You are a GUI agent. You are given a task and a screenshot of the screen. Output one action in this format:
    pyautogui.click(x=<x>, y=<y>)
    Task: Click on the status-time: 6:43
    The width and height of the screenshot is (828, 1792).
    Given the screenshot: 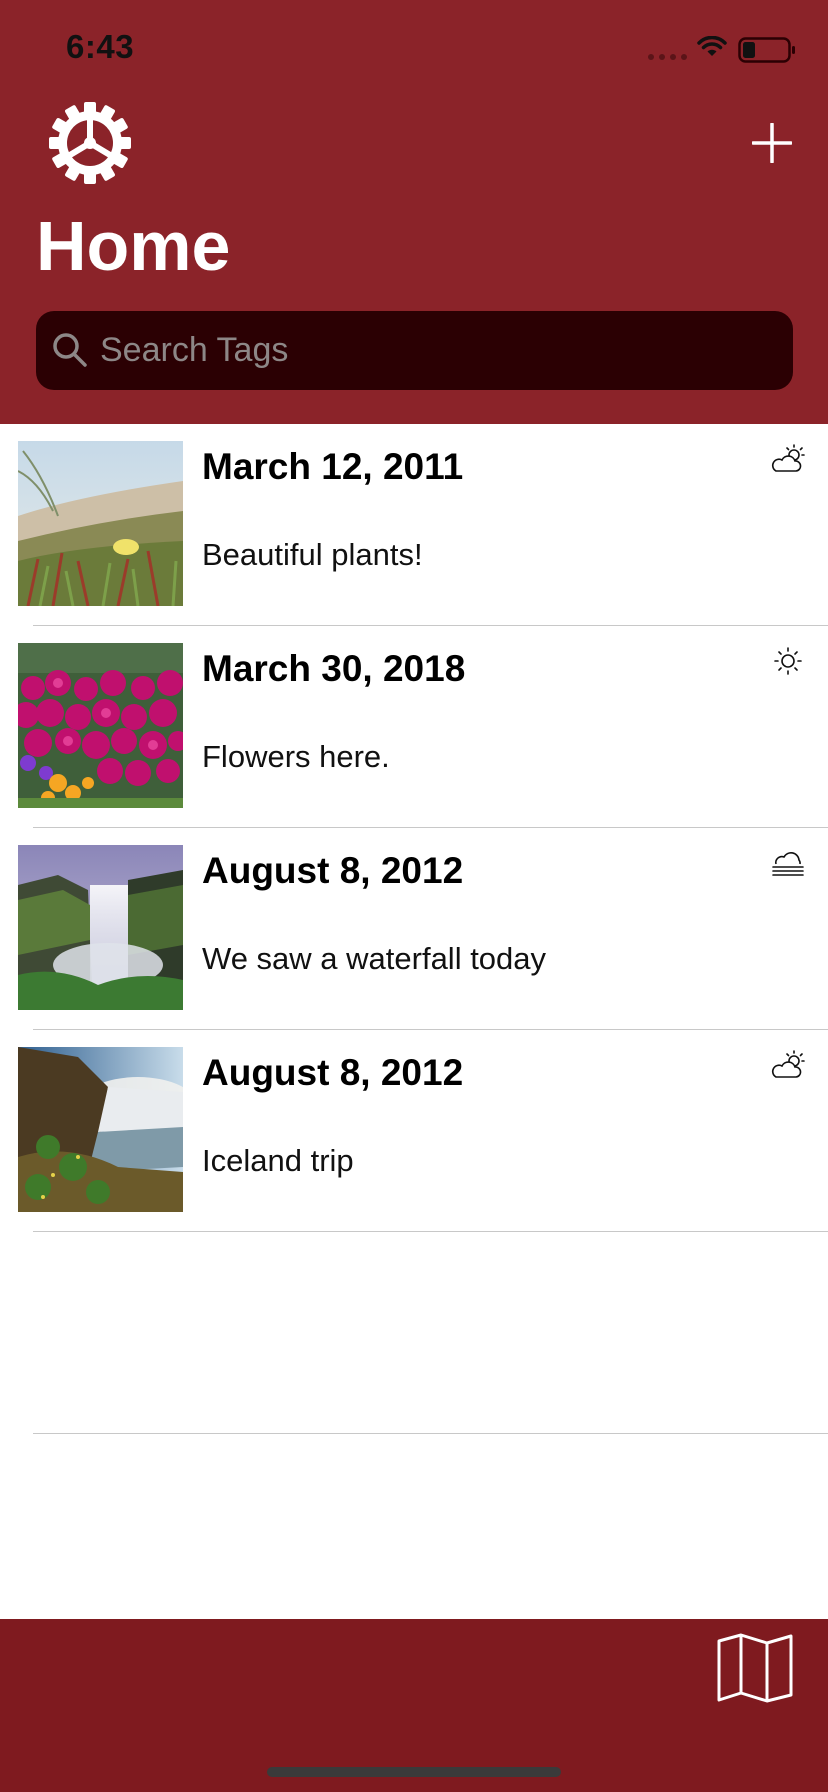 What is the action you would take?
    pyautogui.click(x=100, y=46)
    